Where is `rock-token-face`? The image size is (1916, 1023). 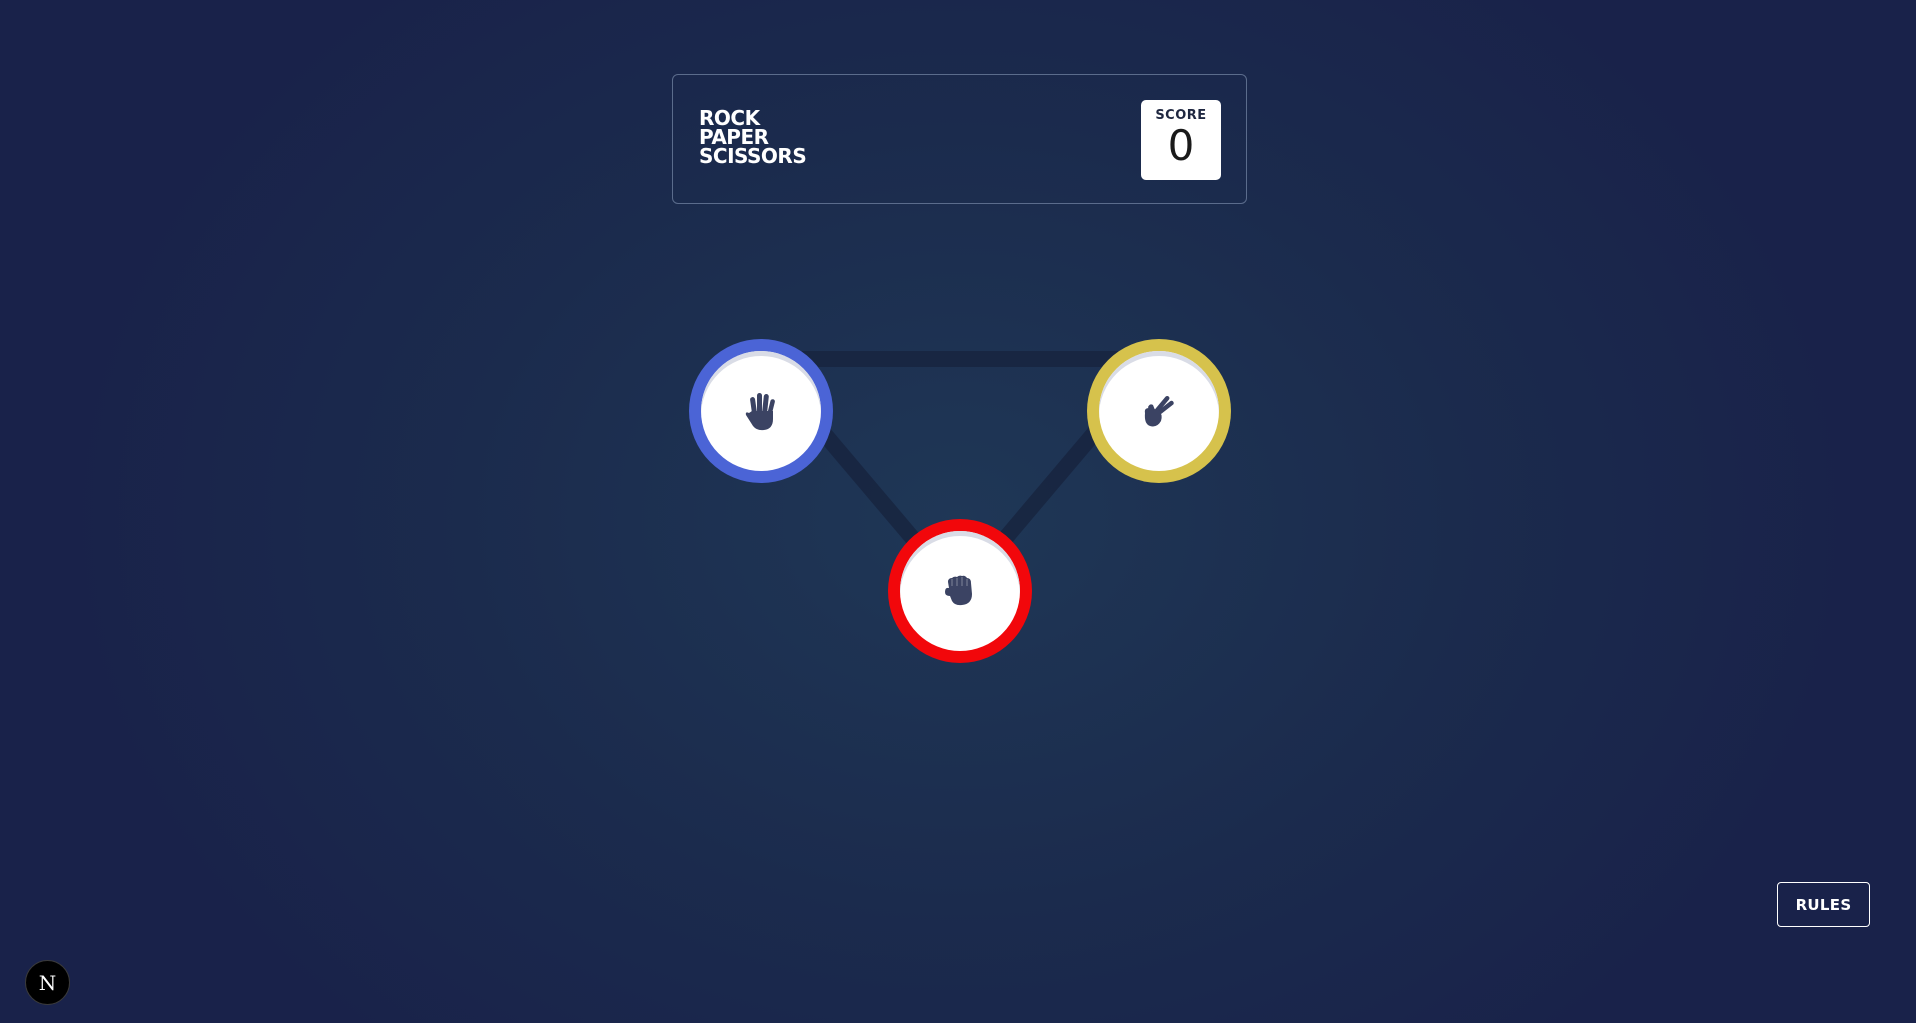 rock-token-face is located at coordinates (960, 591).